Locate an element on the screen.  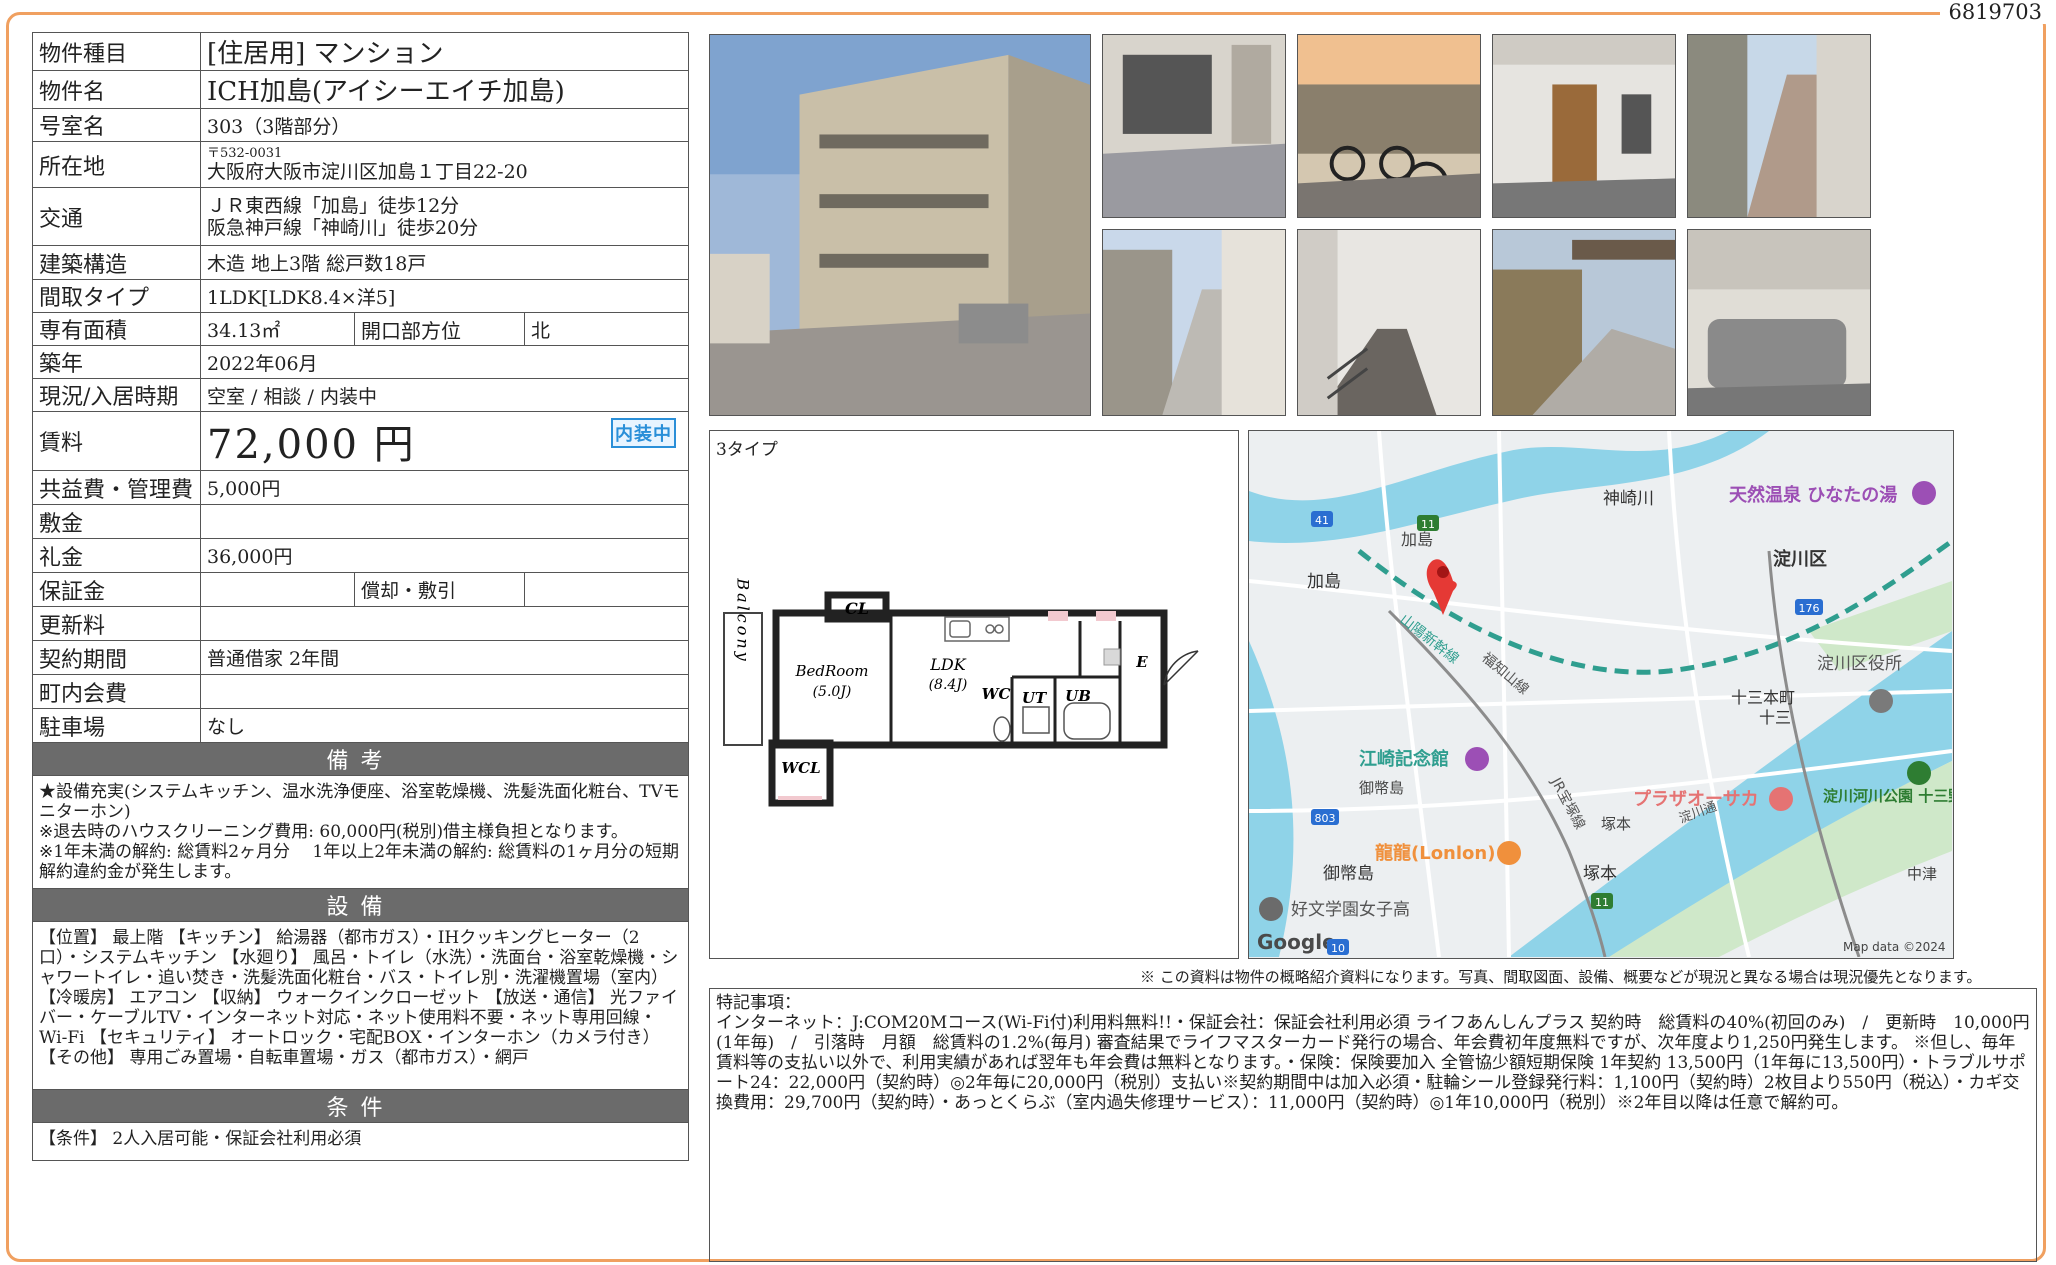
side-walkway-photo is located at coordinates (1779, 126).